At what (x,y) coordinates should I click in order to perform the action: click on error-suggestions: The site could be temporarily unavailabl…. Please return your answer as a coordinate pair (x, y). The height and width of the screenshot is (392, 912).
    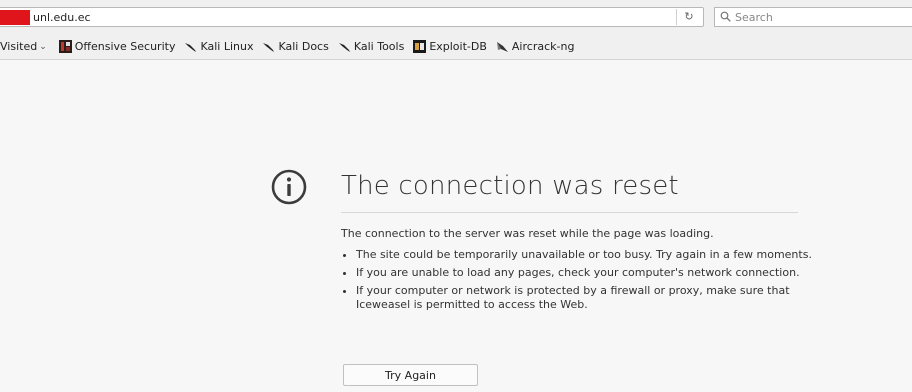
    Looking at the image, I should click on (578, 282).